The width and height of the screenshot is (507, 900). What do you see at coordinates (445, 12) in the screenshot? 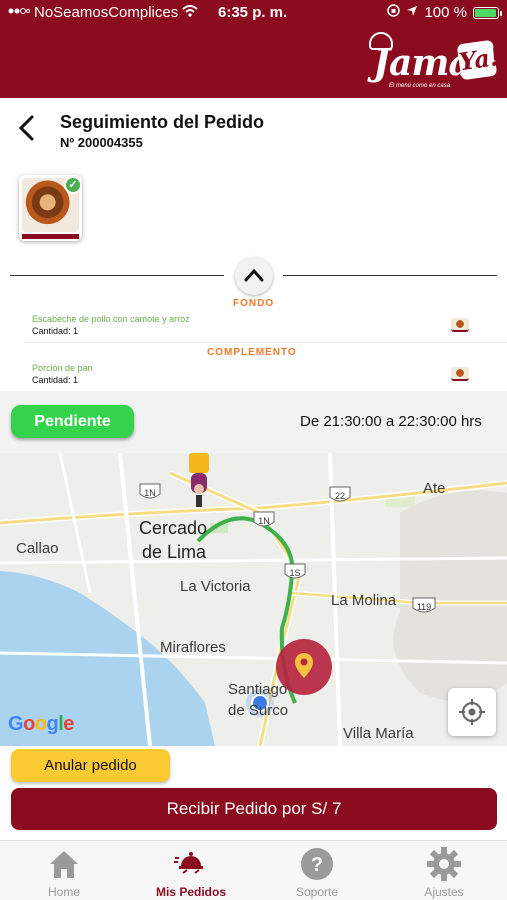
I see `battery-percent: 100 %` at bounding box center [445, 12].